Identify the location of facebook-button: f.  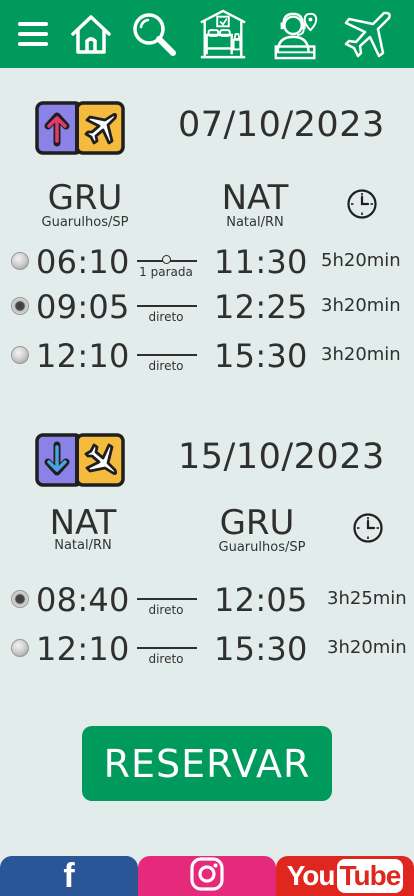
(69, 876).